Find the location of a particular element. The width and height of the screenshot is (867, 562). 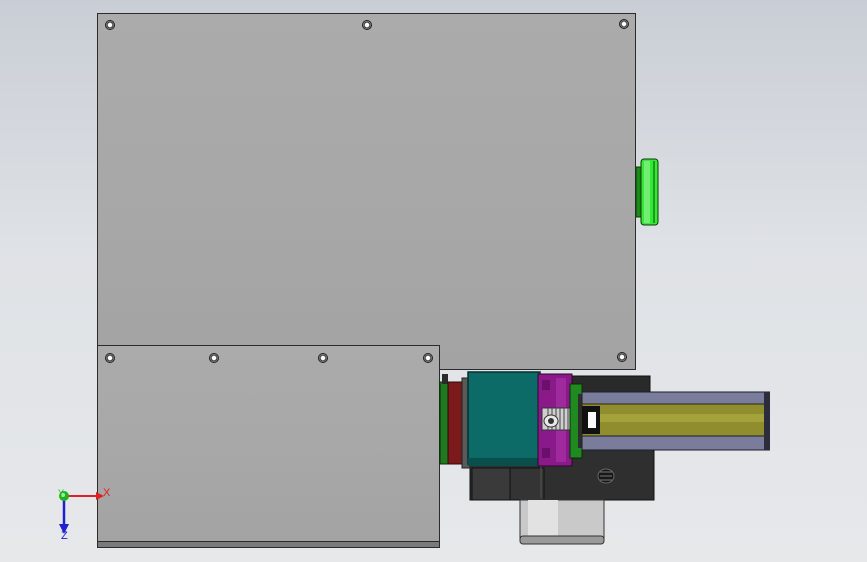

green-knob is located at coordinates (647, 192).